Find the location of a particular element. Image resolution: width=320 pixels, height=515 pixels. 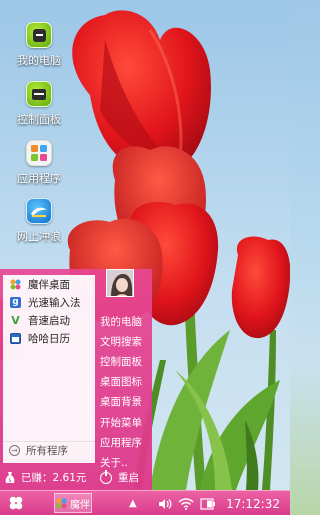

control-panel-icon is located at coordinates (39, 94).